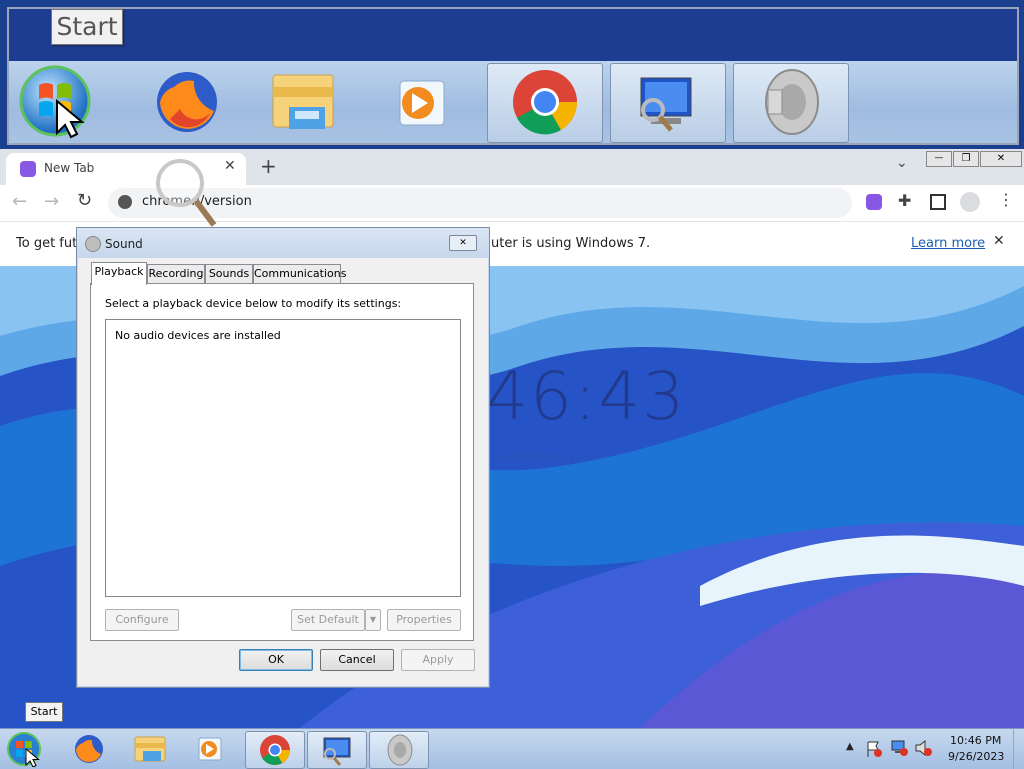 The height and width of the screenshot is (769, 1024). I want to click on tab-close-icon: ✕, so click(230, 166).